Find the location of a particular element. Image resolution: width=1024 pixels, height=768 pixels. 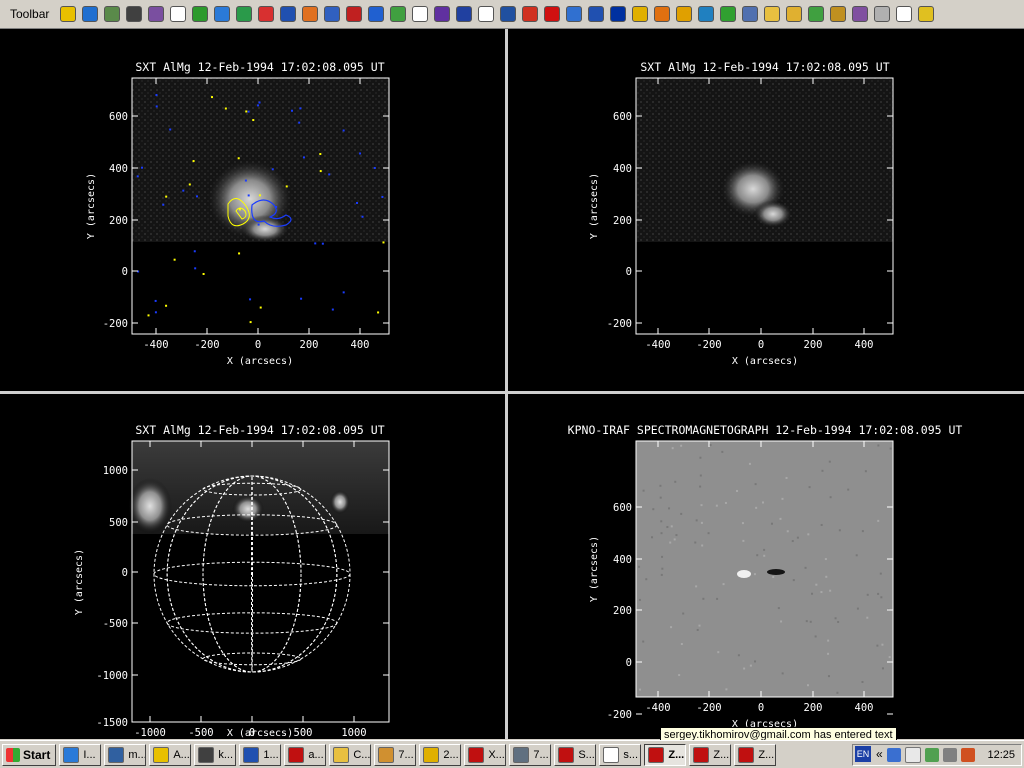

game-icon is located at coordinates (816, 14).